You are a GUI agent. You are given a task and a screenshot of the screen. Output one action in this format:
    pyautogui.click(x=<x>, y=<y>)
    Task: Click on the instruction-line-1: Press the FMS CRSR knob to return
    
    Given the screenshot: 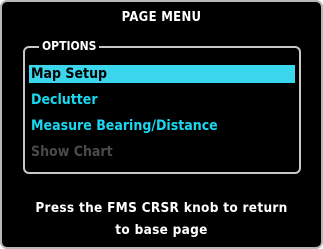 What is the action you would take?
    pyautogui.click(x=161, y=208)
    